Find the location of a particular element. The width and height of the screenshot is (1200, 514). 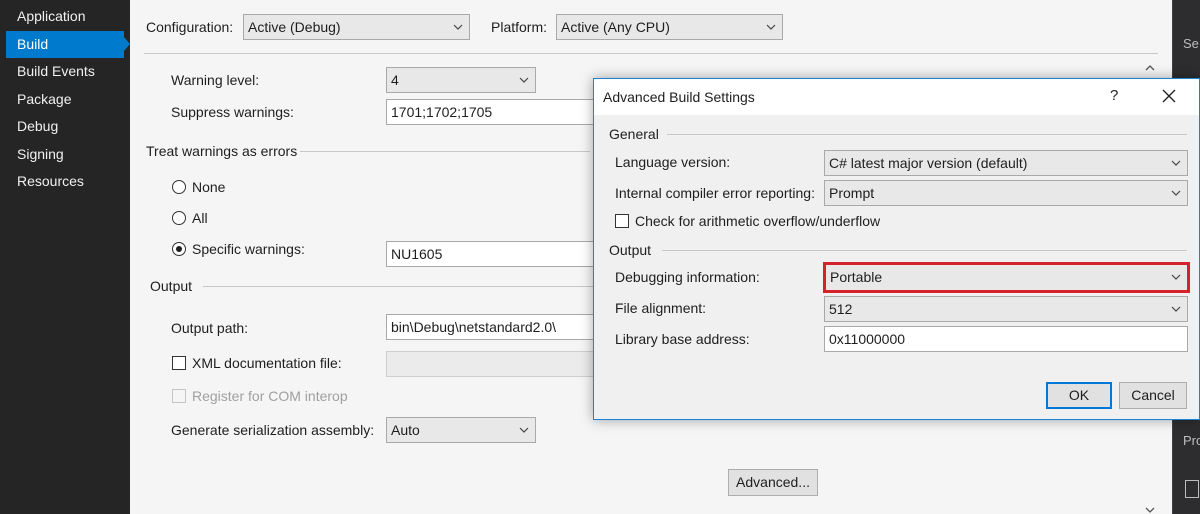

panel-tab-text: Se is located at coordinates (1191, 43).